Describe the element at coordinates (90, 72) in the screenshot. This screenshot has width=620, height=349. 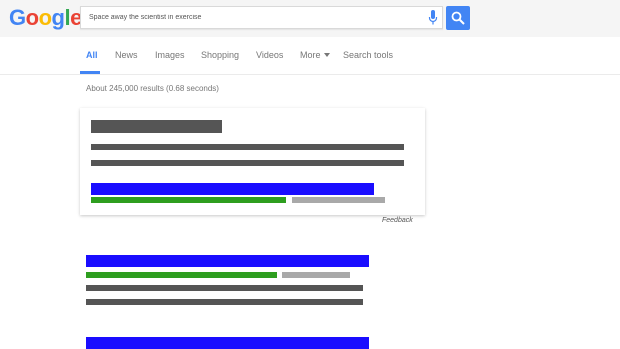
I see `active-tab-indicator` at that location.